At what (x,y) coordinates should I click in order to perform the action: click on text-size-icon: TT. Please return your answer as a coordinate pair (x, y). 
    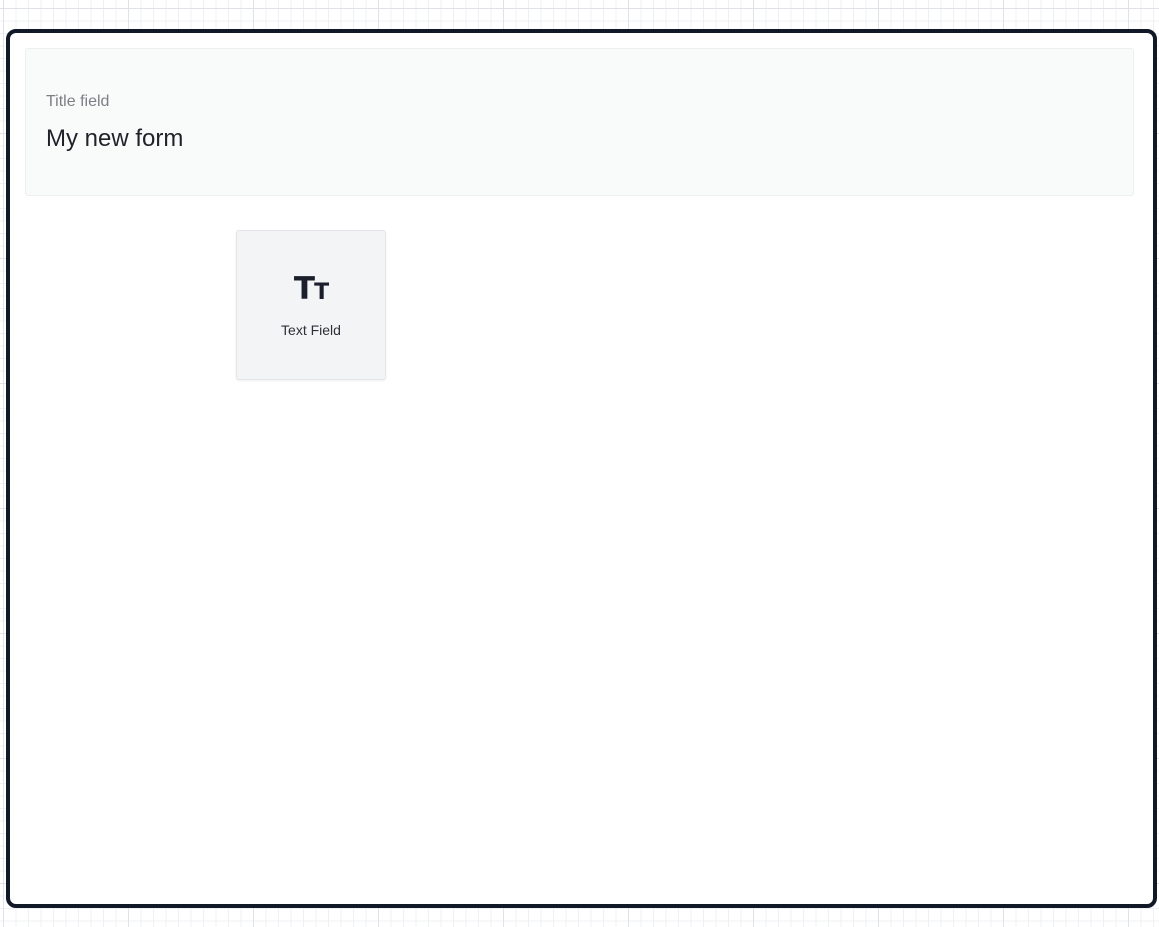
    Looking at the image, I should click on (311, 289).